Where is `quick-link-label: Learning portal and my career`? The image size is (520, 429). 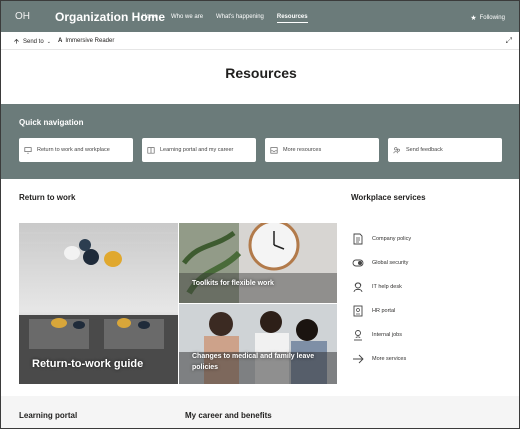
quick-link-label: Learning portal and my career is located at coordinates (197, 150).